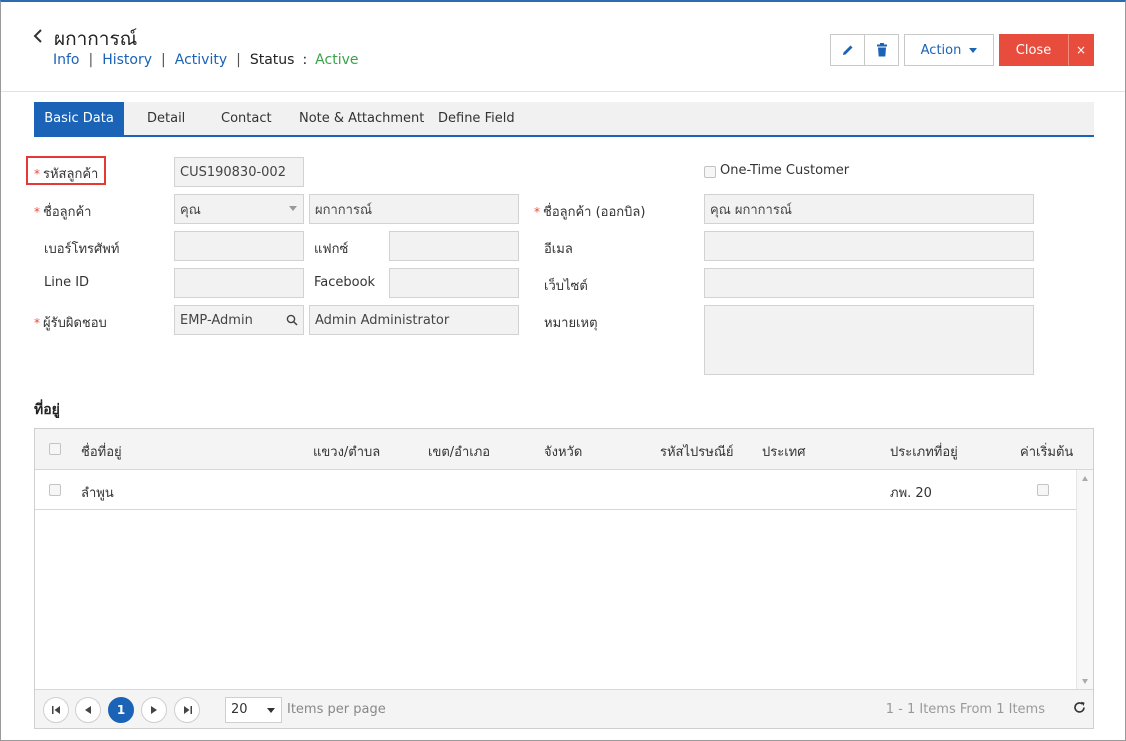 This screenshot has width=1126, height=741. I want to click on owner-code-value: EMP-Admin, so click(216, 320).